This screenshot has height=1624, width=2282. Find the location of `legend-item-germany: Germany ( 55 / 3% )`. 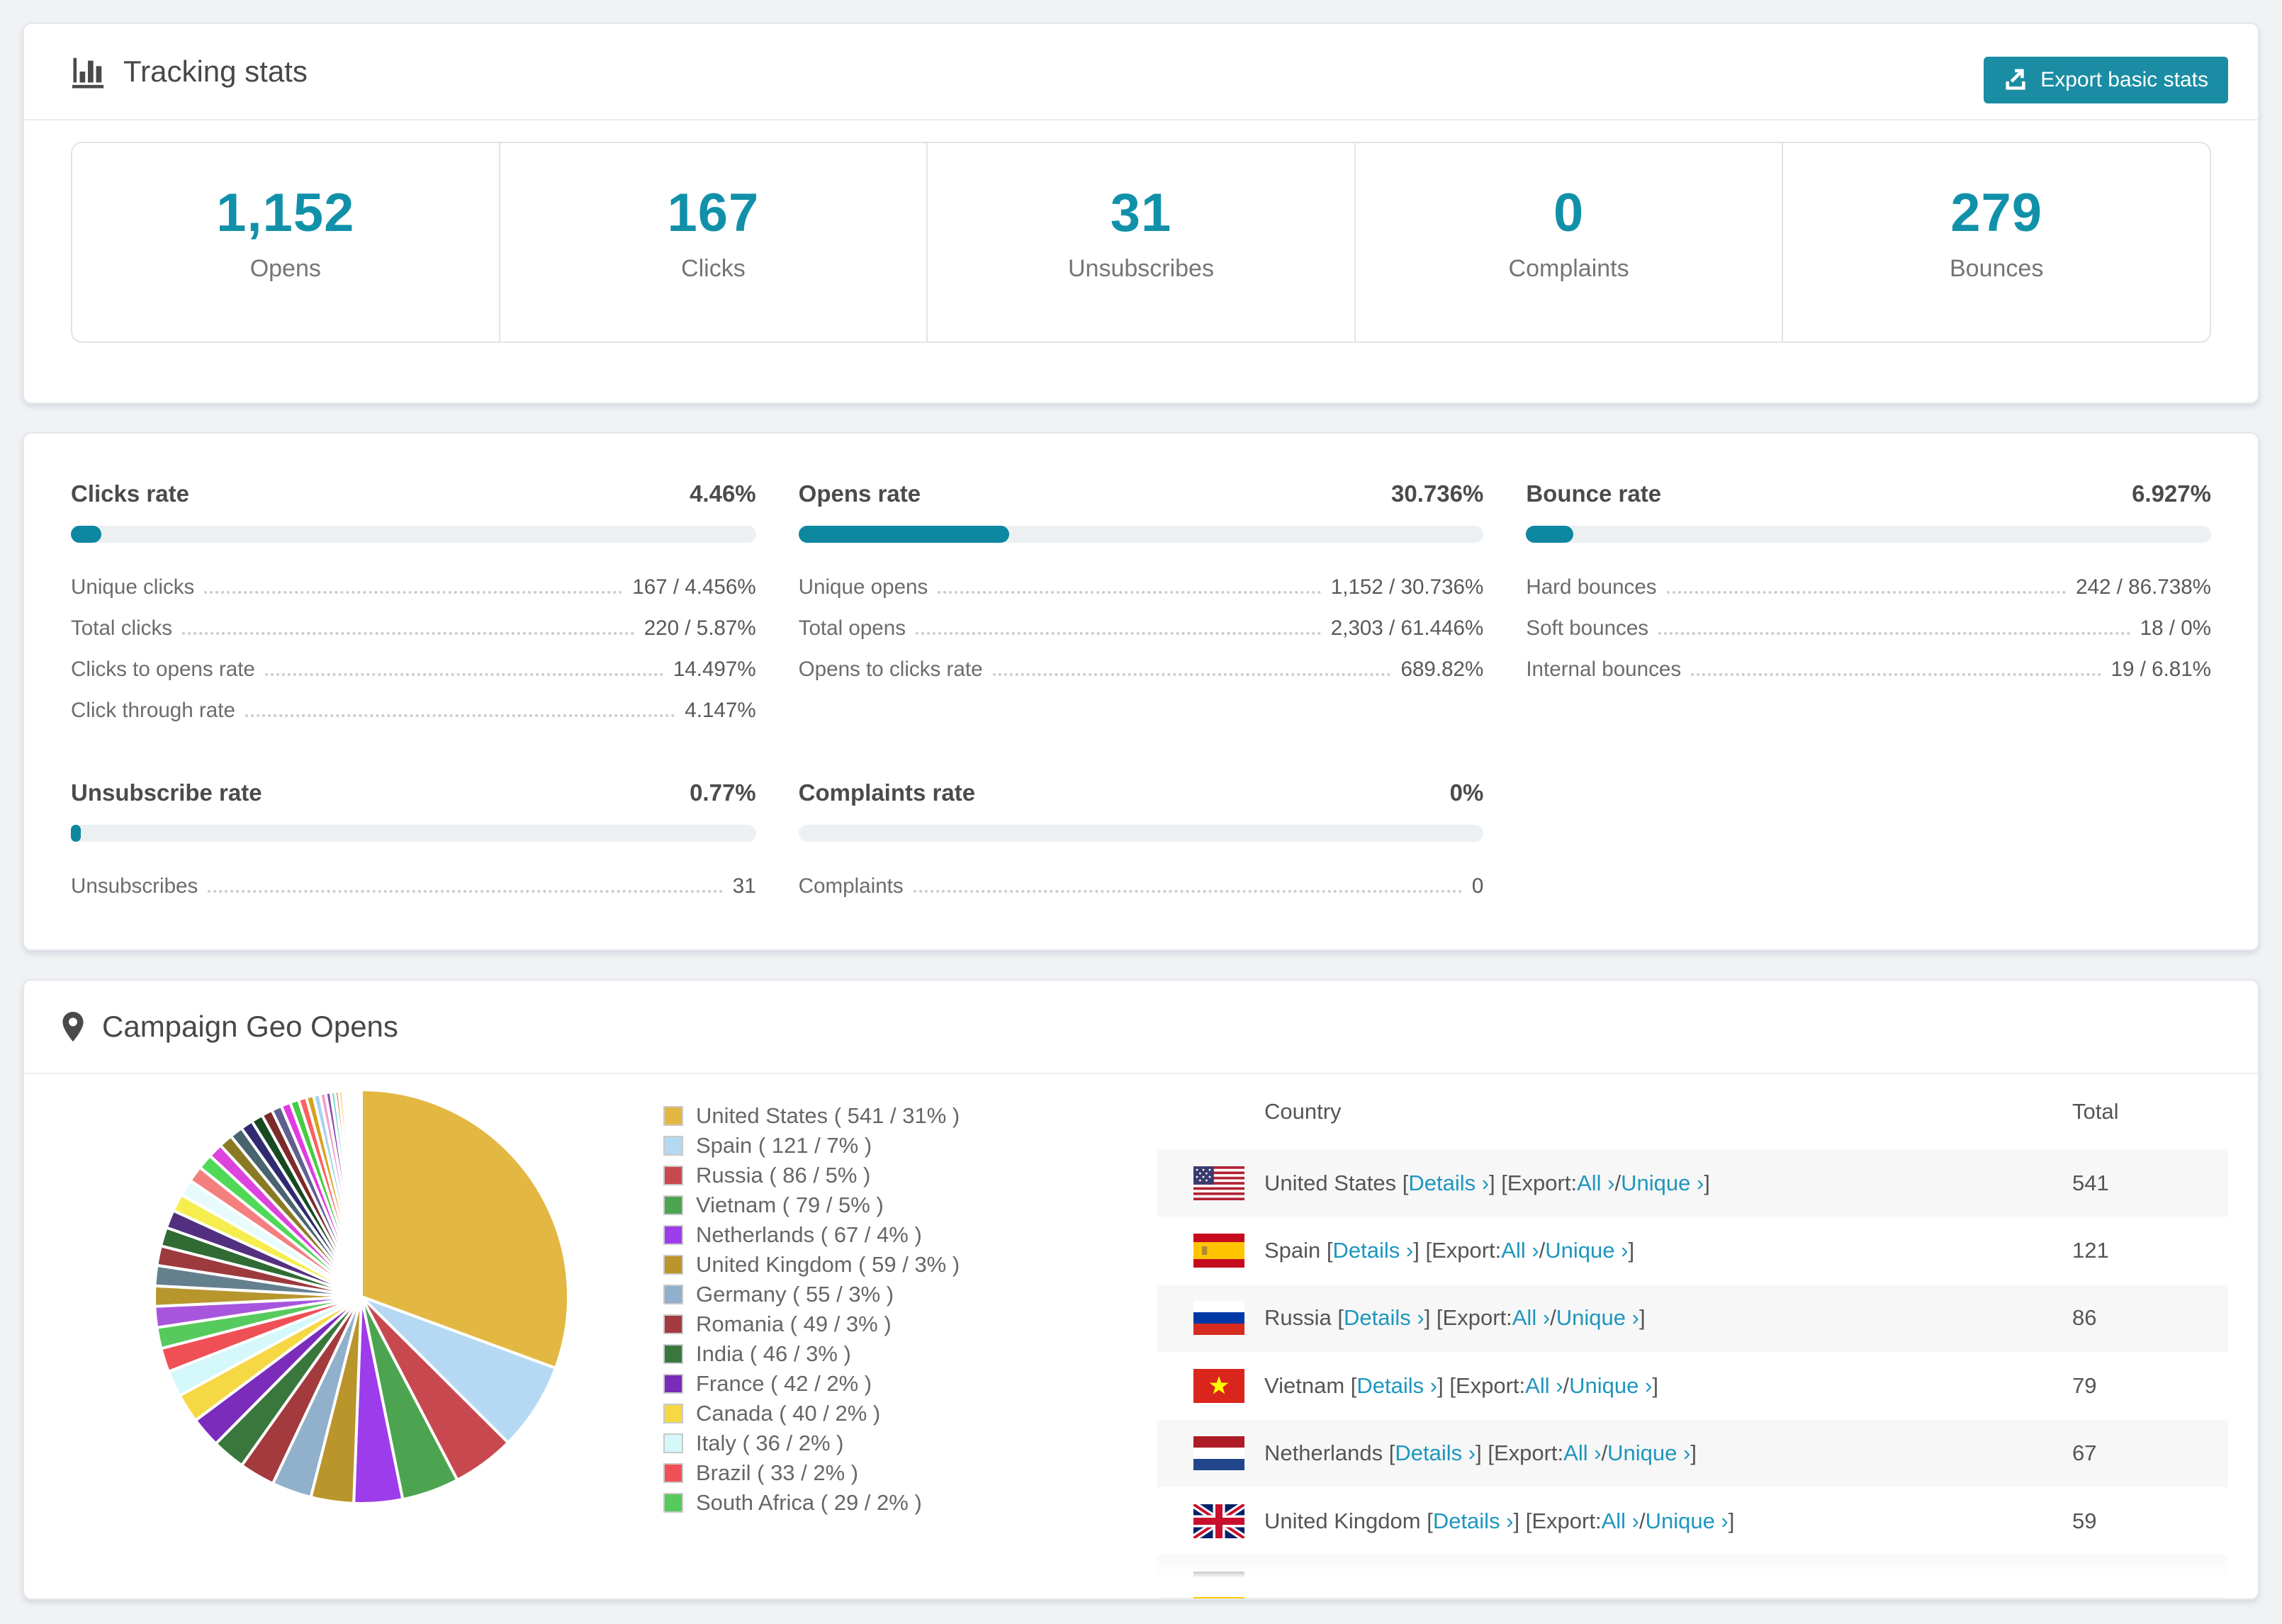

legend-item-germany: Germany ( 55 / 3% ) is located at coordinates (811, 1295).